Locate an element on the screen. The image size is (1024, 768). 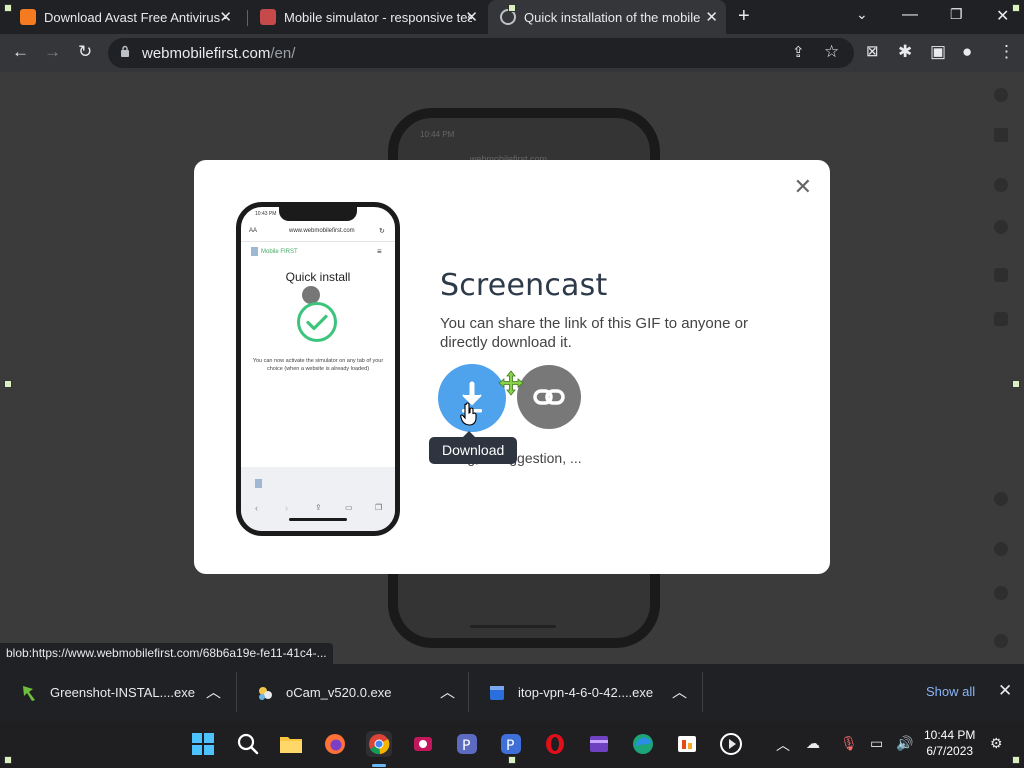
microphone-icon: 🎙 is located at coordinates (849, 743).